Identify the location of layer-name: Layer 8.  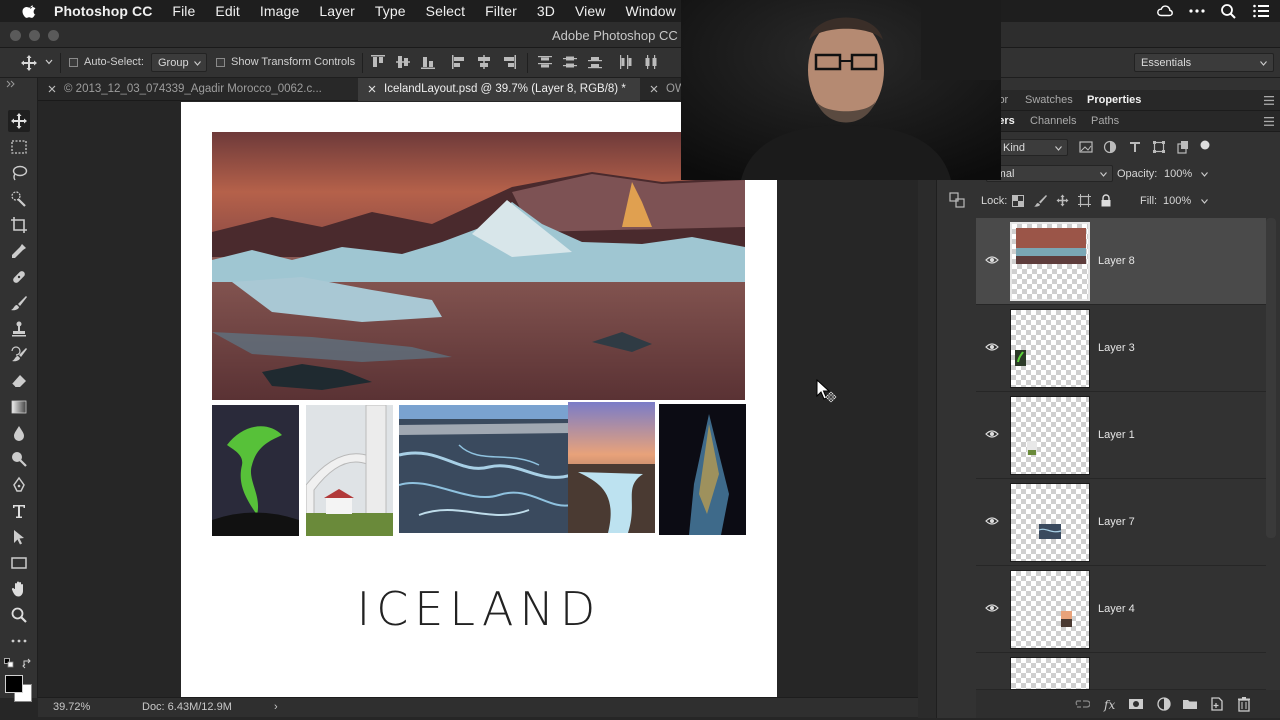
(1116, 261).